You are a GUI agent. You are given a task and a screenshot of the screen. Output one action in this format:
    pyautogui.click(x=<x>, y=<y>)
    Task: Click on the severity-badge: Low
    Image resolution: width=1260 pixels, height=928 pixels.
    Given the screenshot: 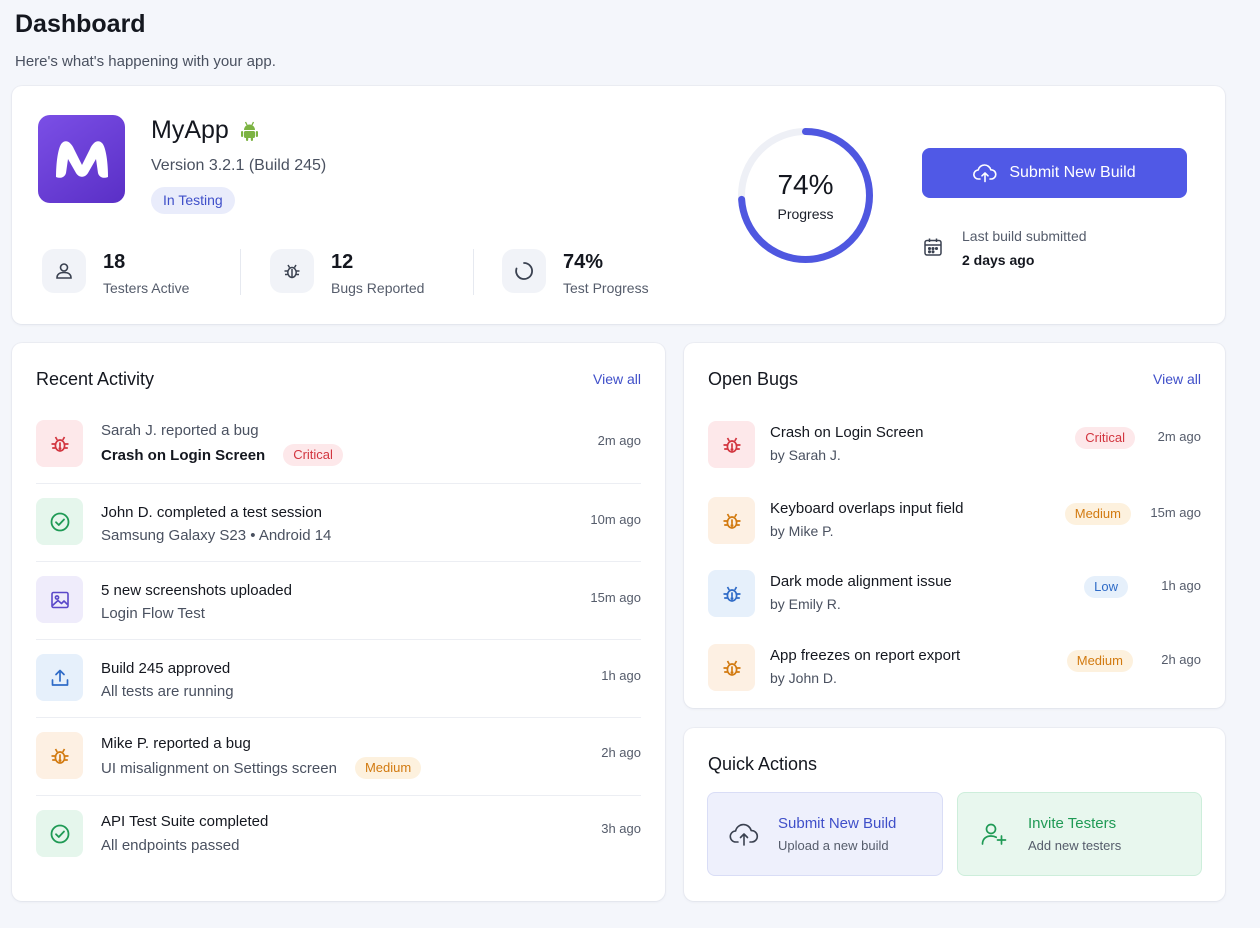 What is the action you would take?
    pyautogui.click(x=1106, y=587)
    